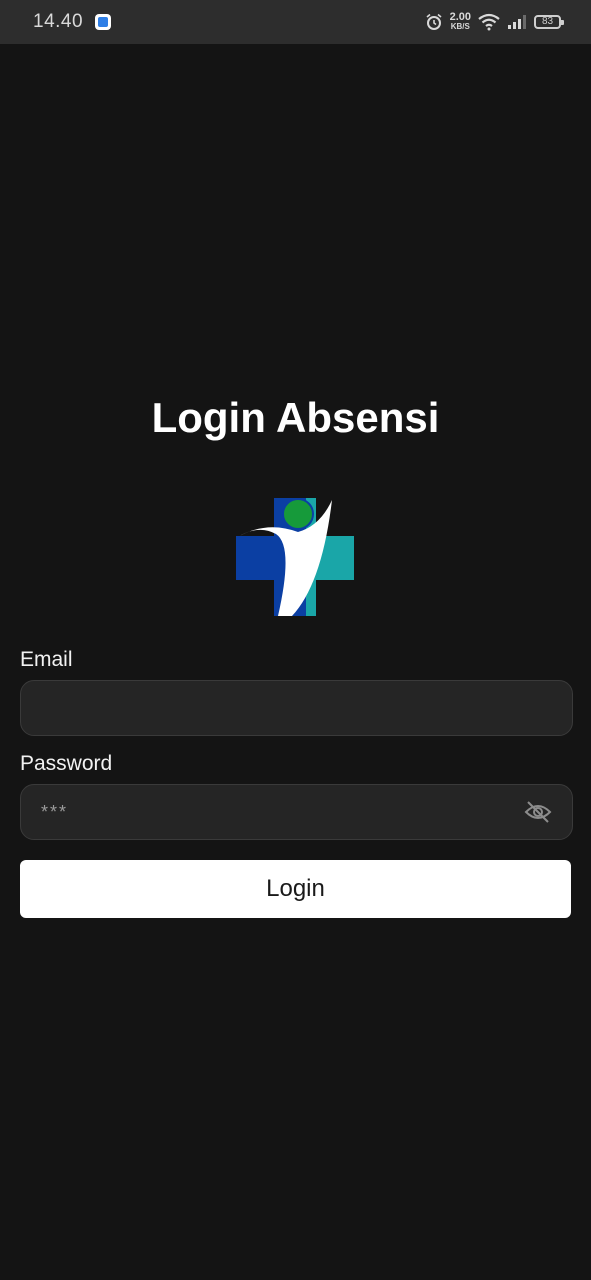 The image size is (591, 1280). Describe the element at coordinates (517, 22) in the screenshot. I see `signal-icon` at that location.